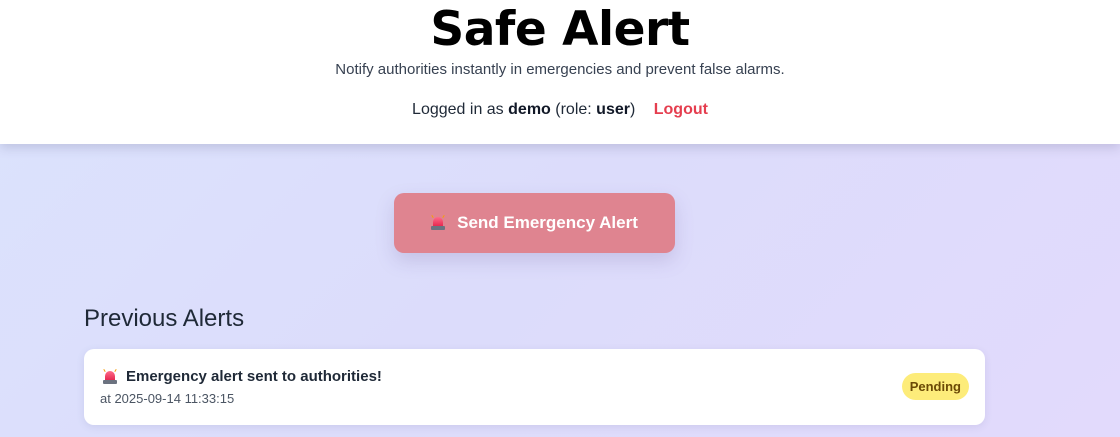  Describe the element at coordinates (254, 376) in the screenshot. I see `alert-message-text: Emergency alert sent to authorities!` at that location.